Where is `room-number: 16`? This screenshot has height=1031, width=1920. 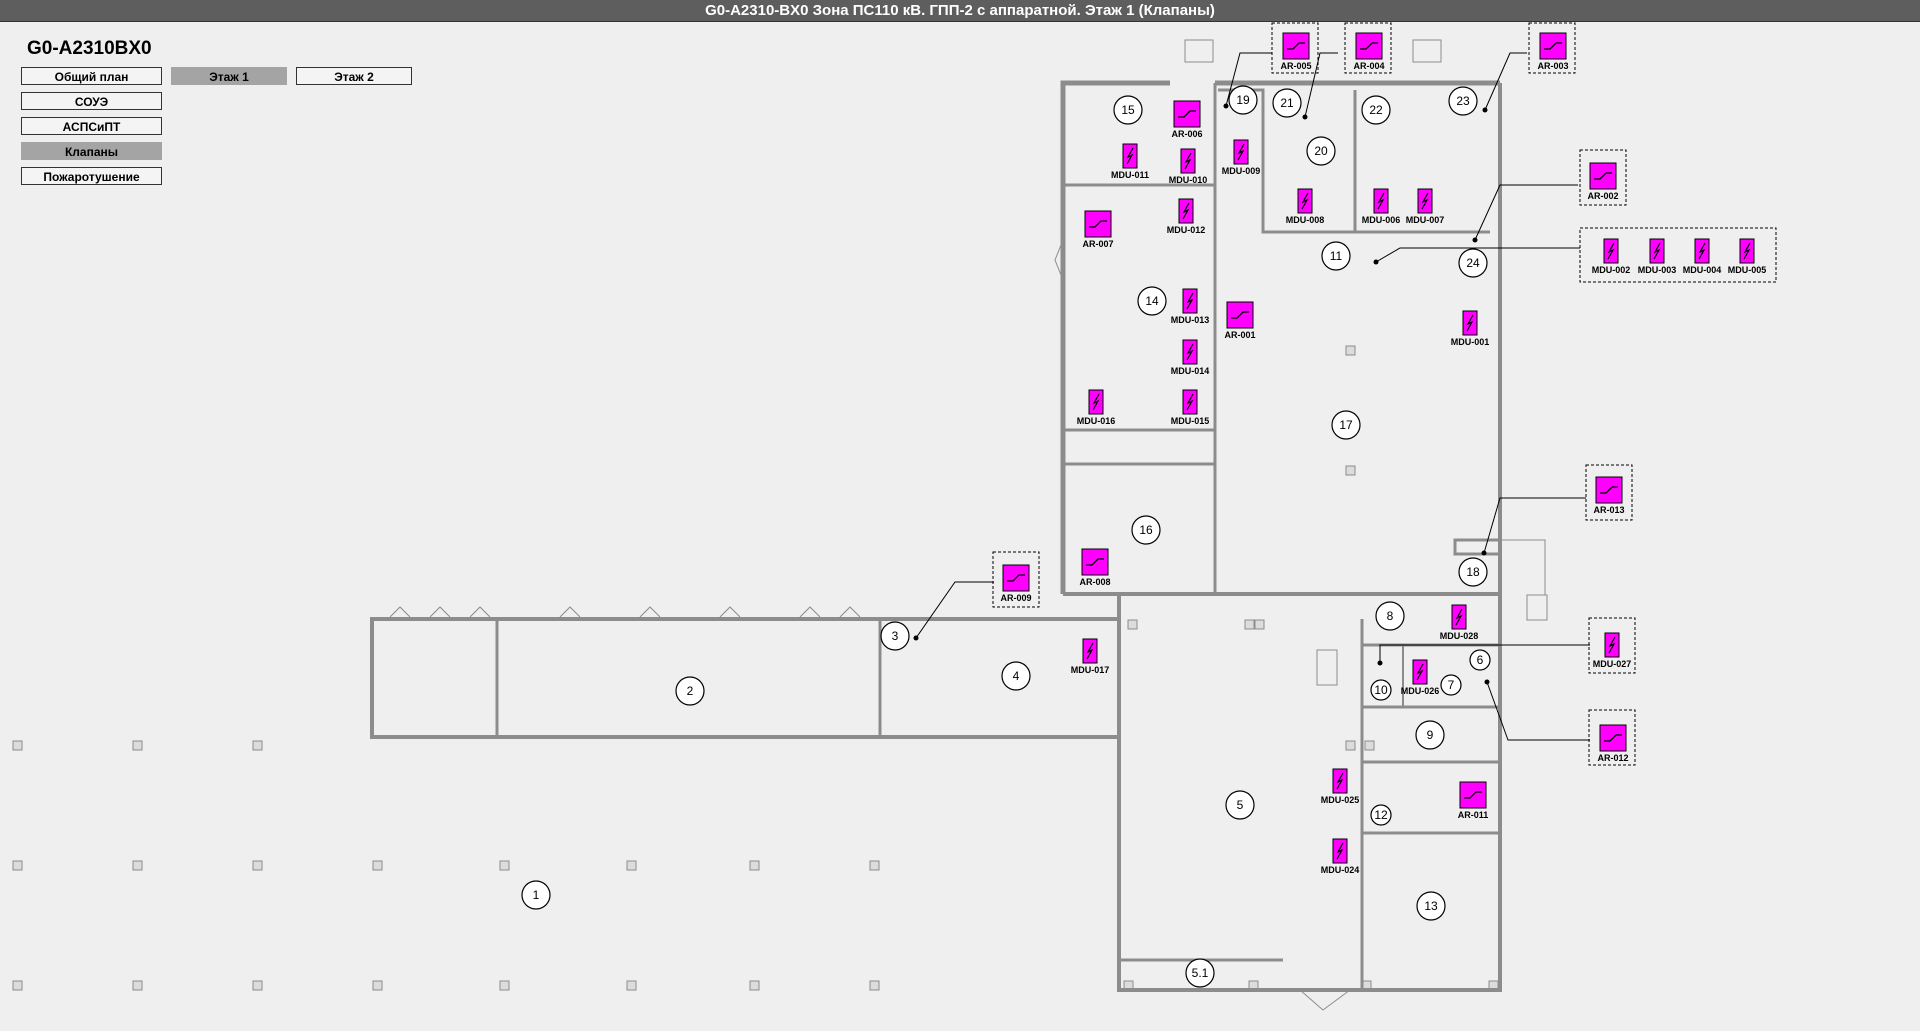
room-number: 16 is located at coordinates (1146, 530).